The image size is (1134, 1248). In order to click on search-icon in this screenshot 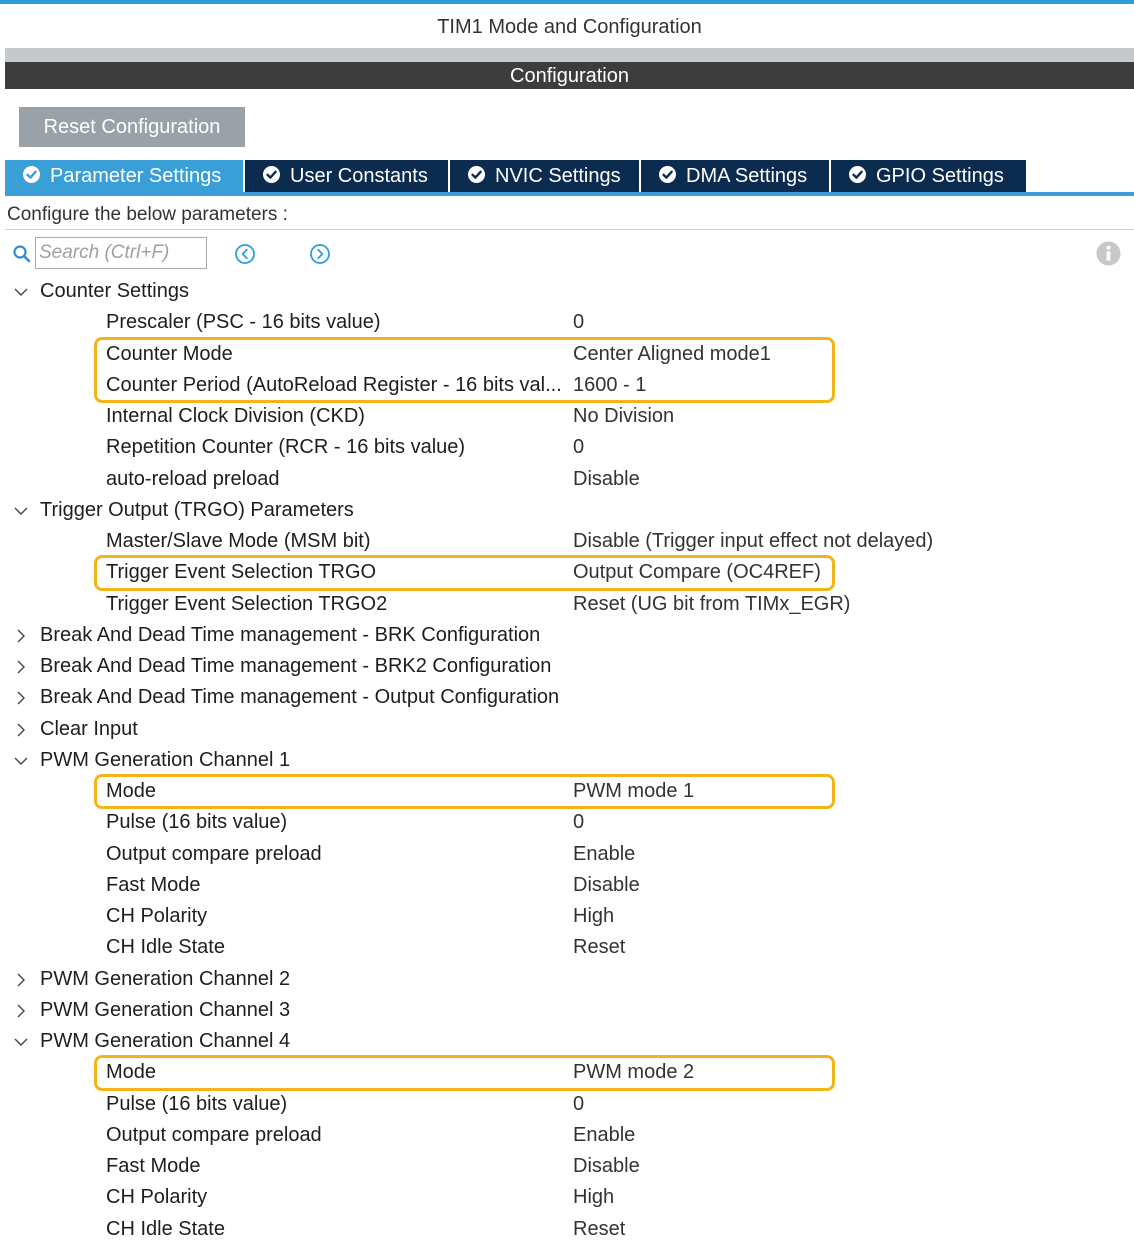, I will do `click(22, 254)`.